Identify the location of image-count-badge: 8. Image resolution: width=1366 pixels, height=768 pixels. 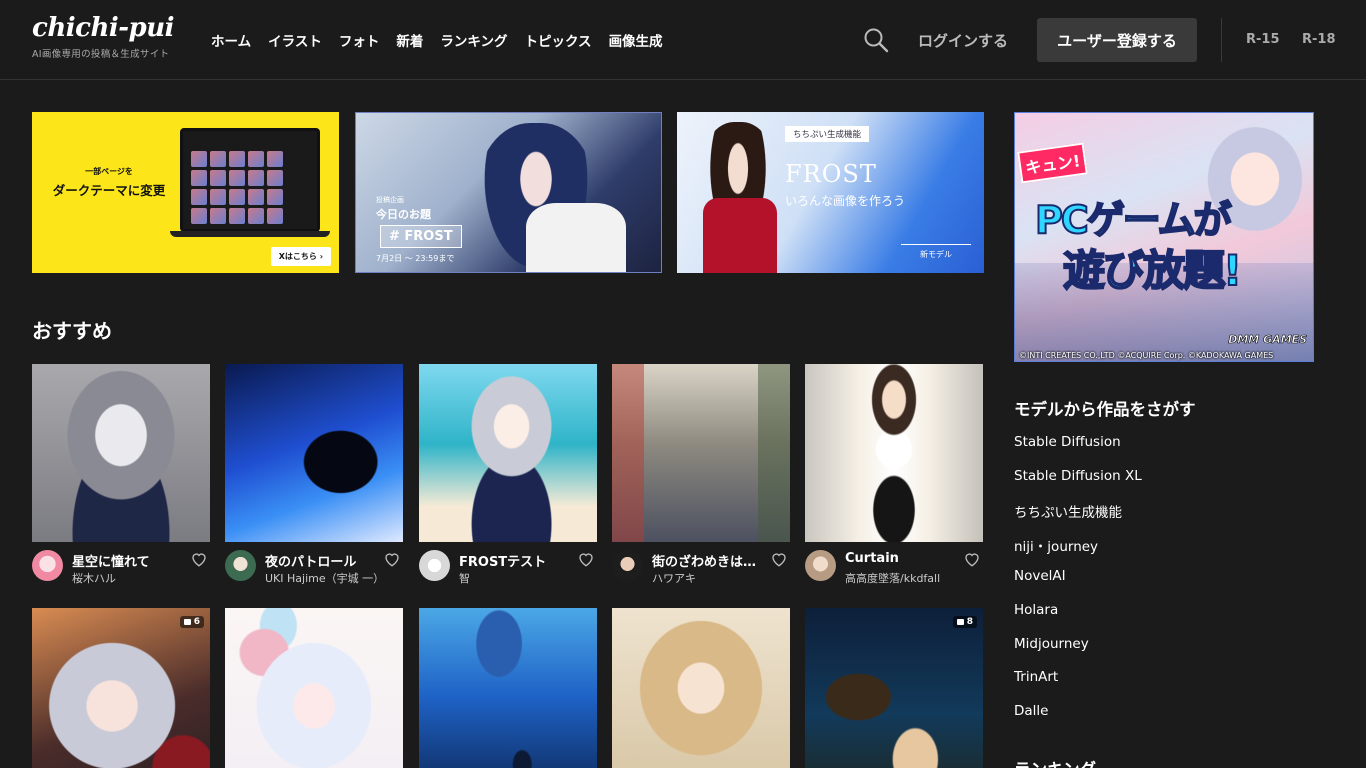
(964, 622).